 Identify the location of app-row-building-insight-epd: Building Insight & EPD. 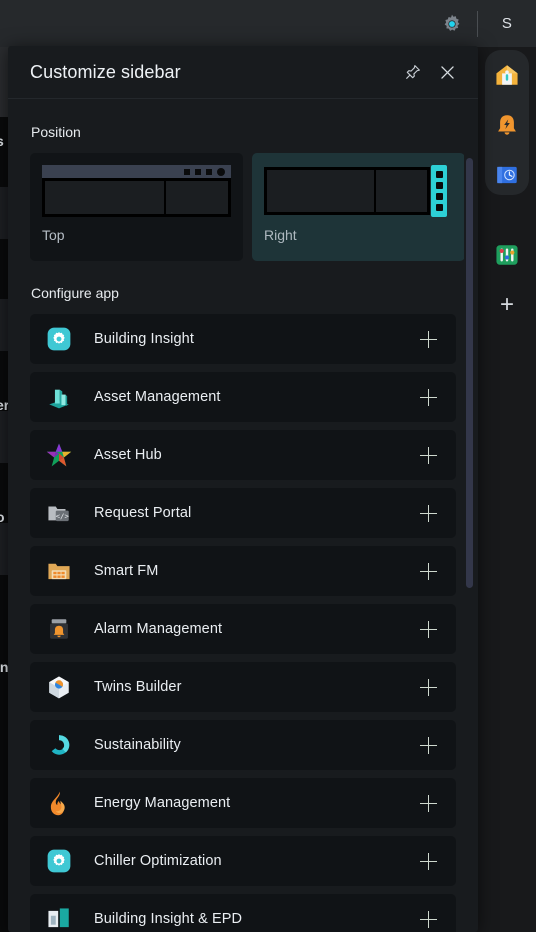
(243, 913).